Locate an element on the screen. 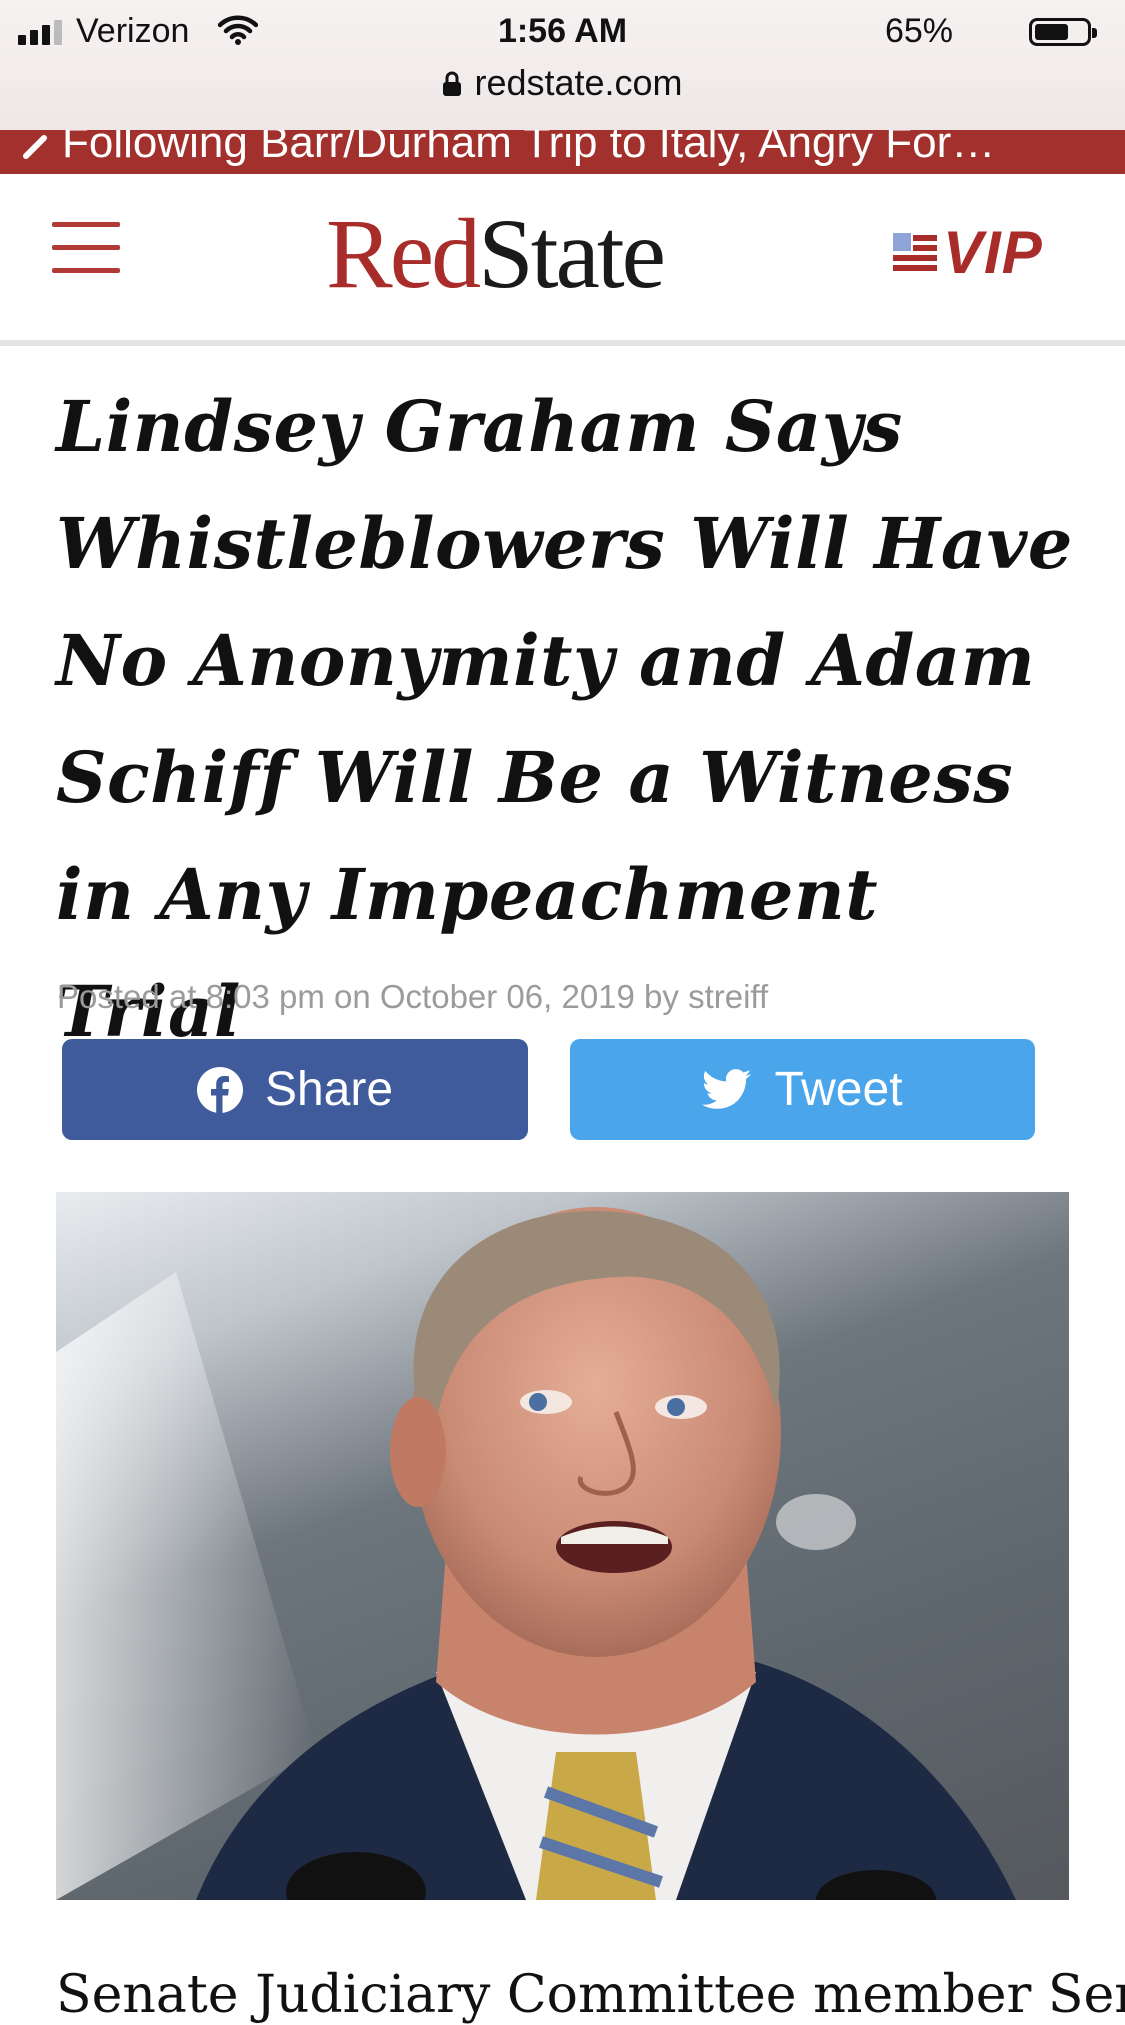  hamburger-icon is located at coordinates (87, 246).